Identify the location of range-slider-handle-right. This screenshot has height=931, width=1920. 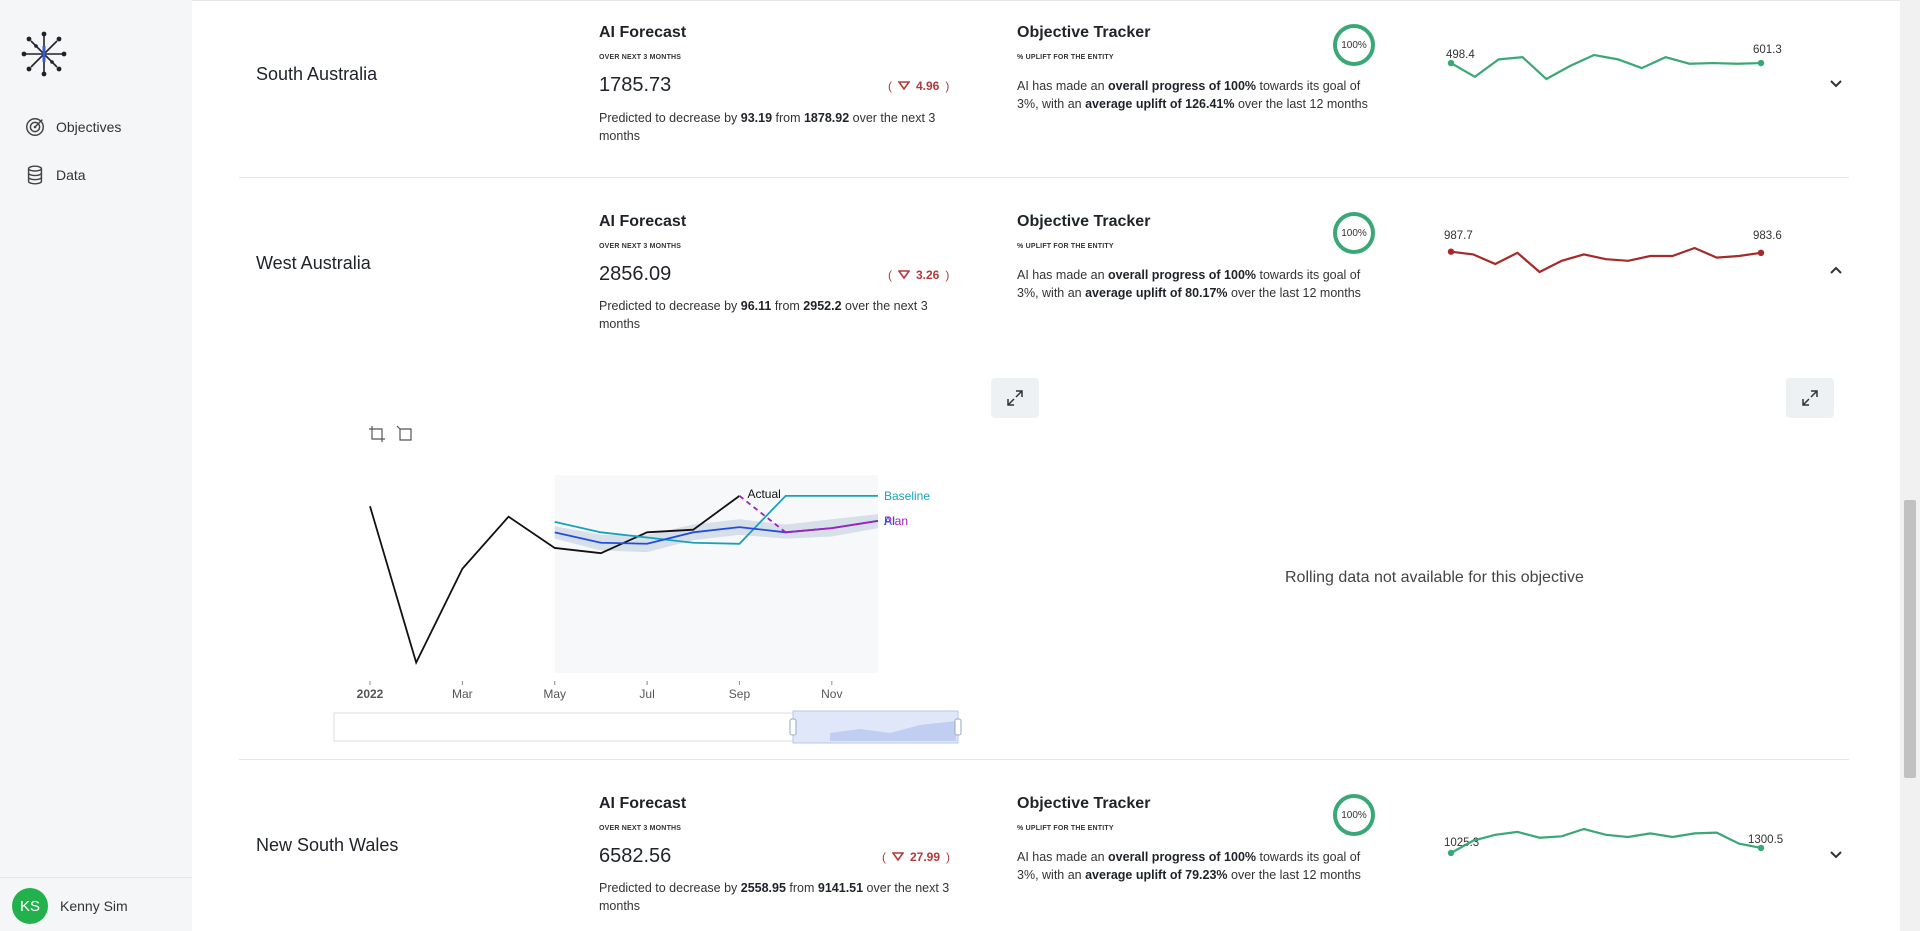
(958, 727).